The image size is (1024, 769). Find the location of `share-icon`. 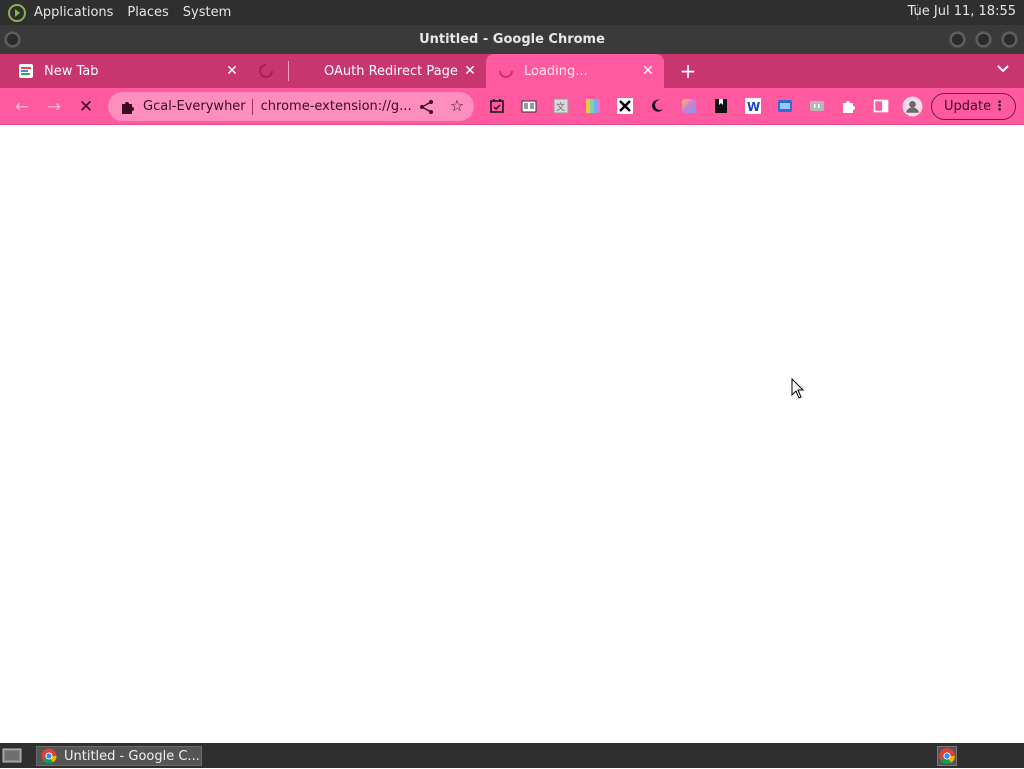

share-icon is located at coordinates (427, 107).